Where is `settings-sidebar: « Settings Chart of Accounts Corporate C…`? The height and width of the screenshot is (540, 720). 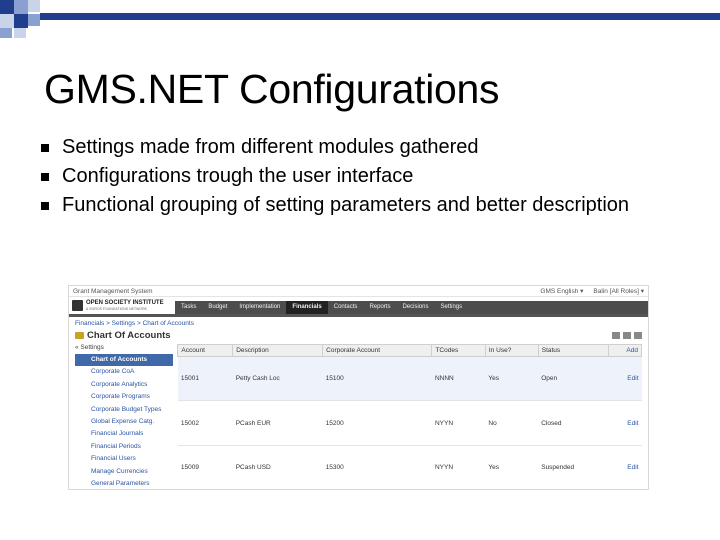 settings-sidebar: « Settings Chart of Accounts Corporate C… is located at coordinates (124, 416).